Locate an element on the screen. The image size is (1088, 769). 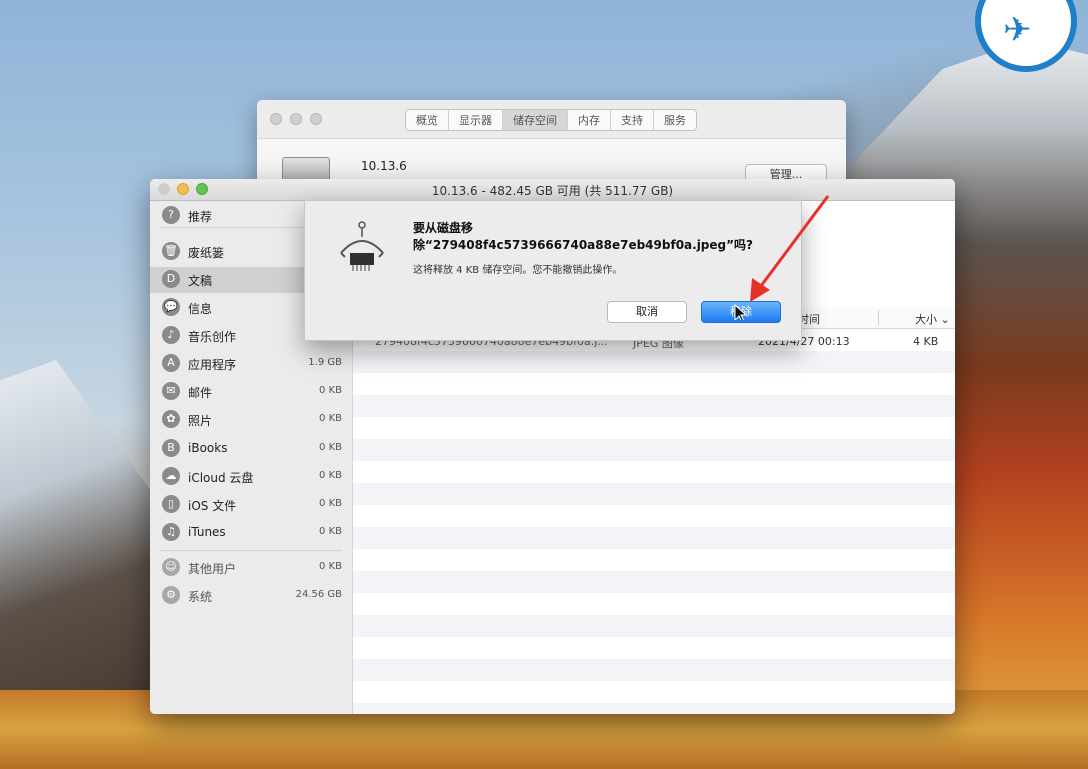
photos-icon: ✿ is located at coordinates (171, 419).